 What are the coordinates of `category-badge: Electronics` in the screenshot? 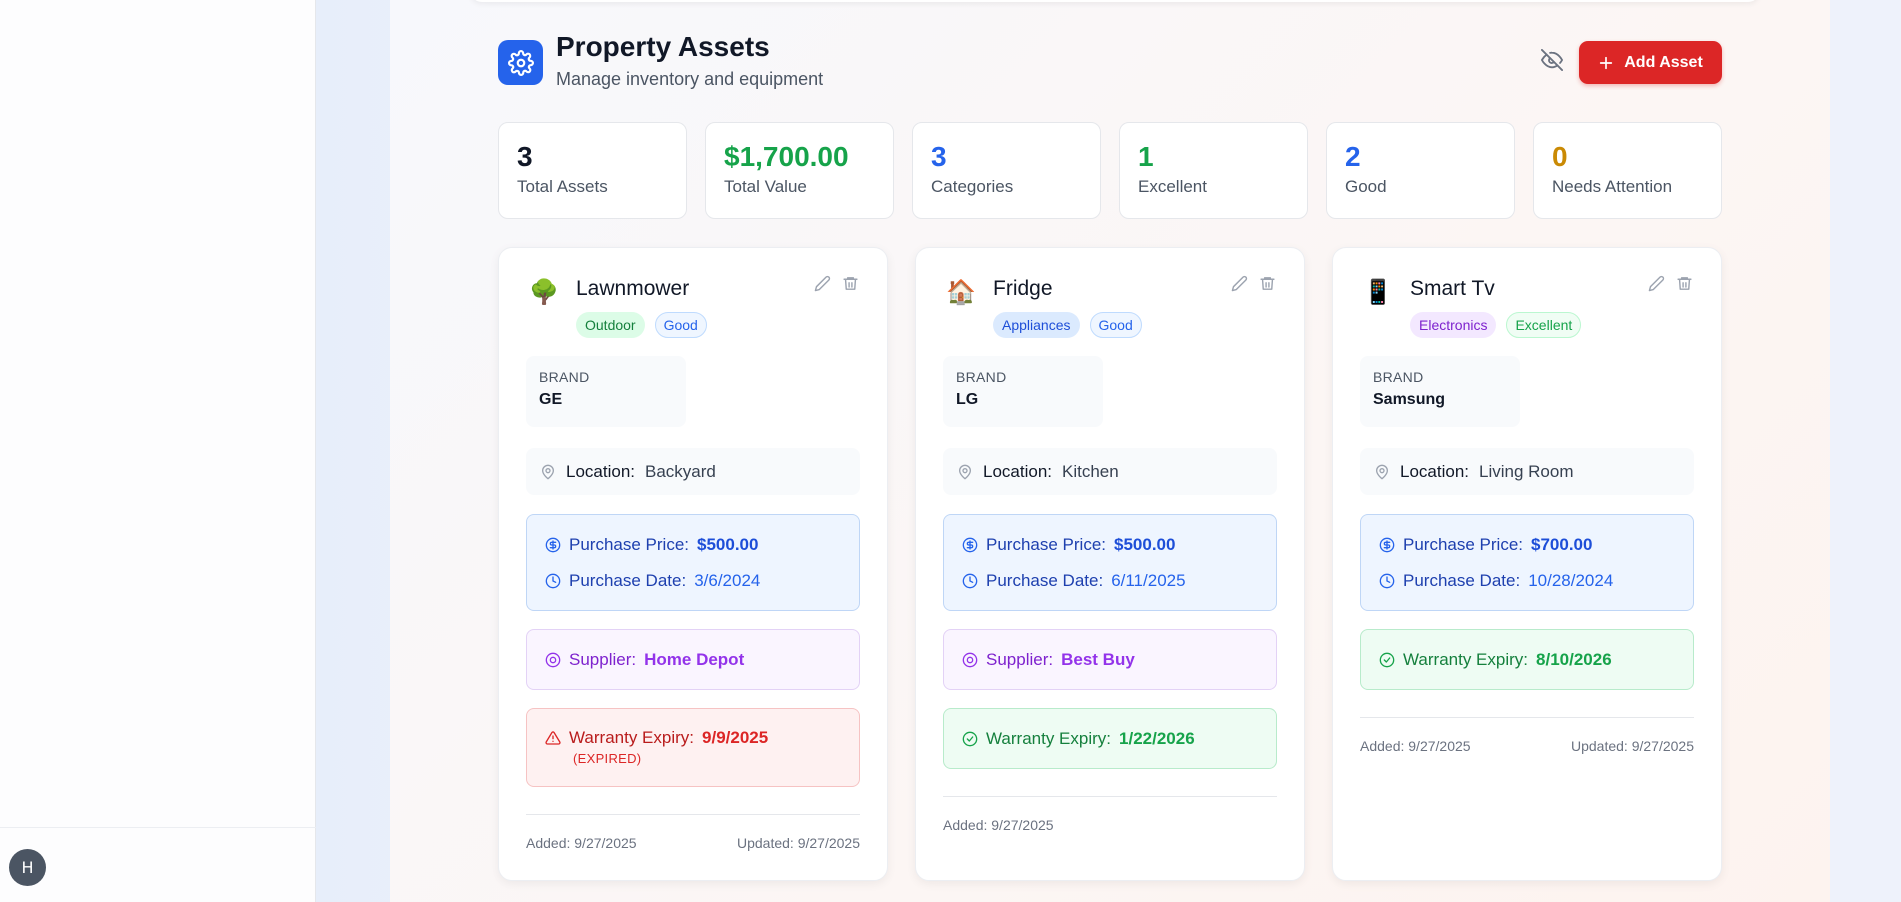 It's located at (1453, 325).